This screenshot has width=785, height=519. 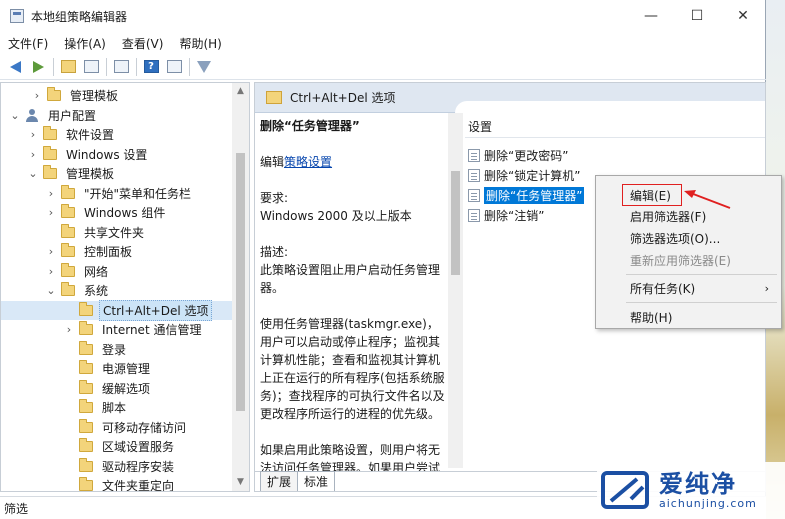 What do you see at coordinates (38, 67) in the screenshot?
I see `forward-button` at bounding box center [38, 67].